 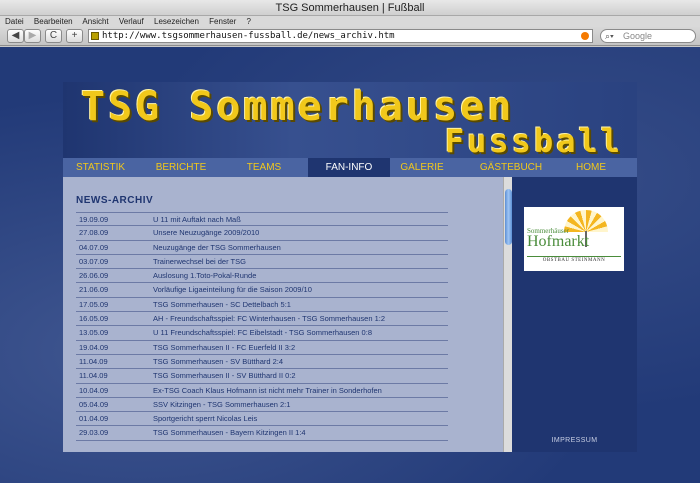 I want to click on news-date: 21.06.09, so click(x=94, y=290).